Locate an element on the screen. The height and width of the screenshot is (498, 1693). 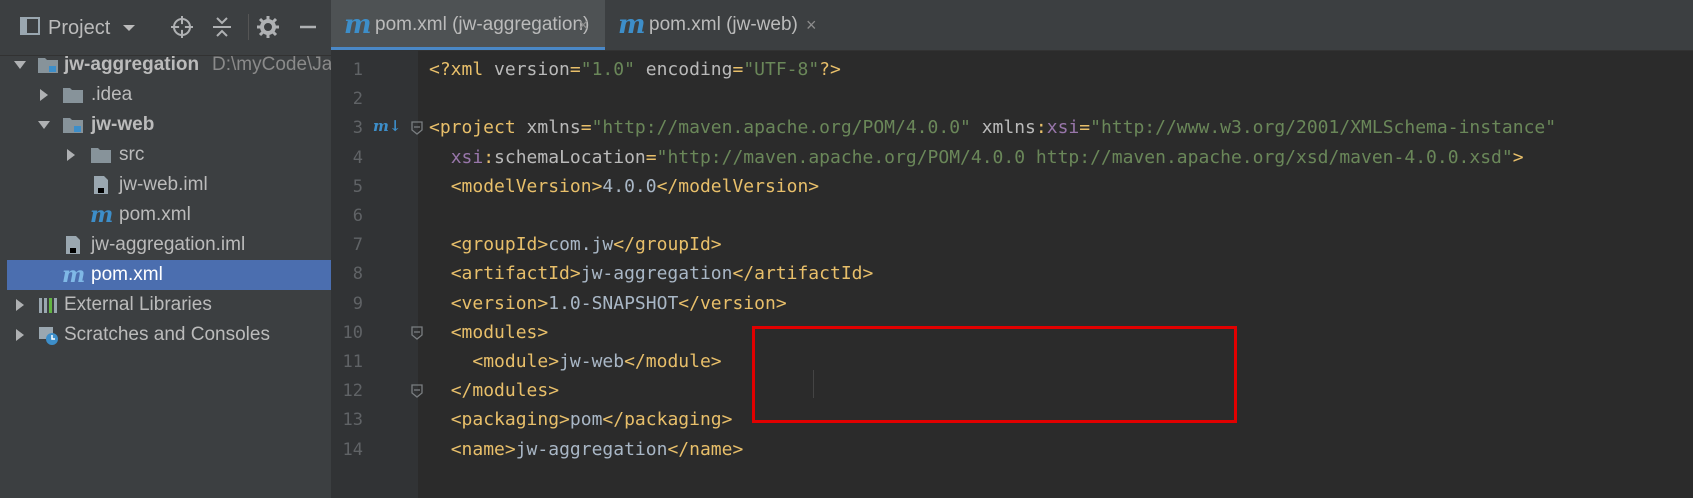
tree-item-label: Scratches and Consoles is located at coordinates (167, 334).